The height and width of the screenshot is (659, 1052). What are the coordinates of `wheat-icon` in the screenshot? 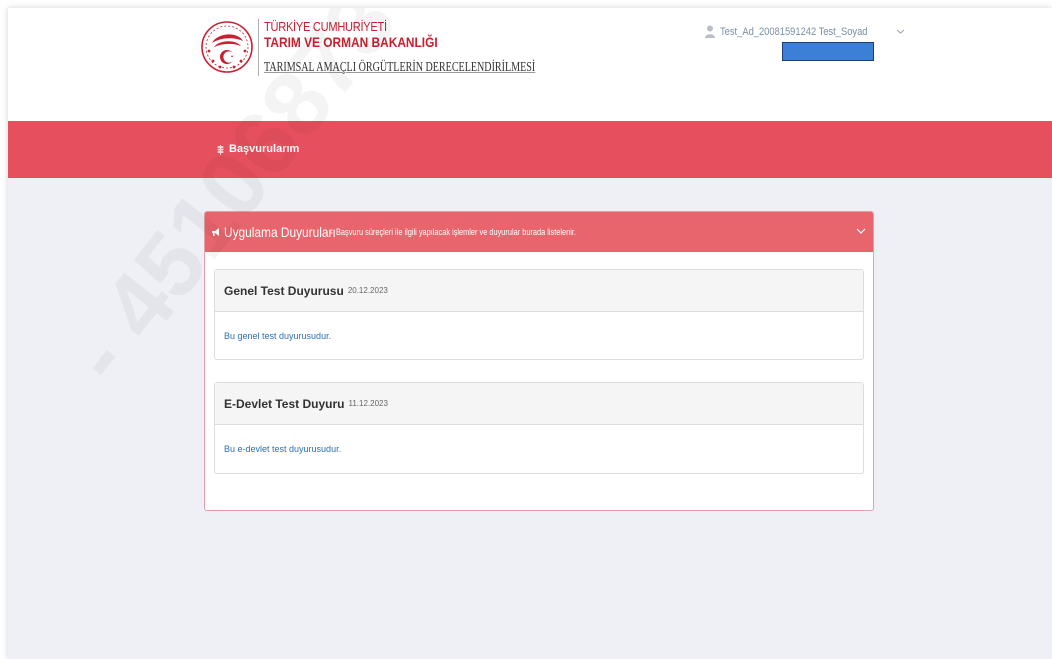 It's located at (220, 149).